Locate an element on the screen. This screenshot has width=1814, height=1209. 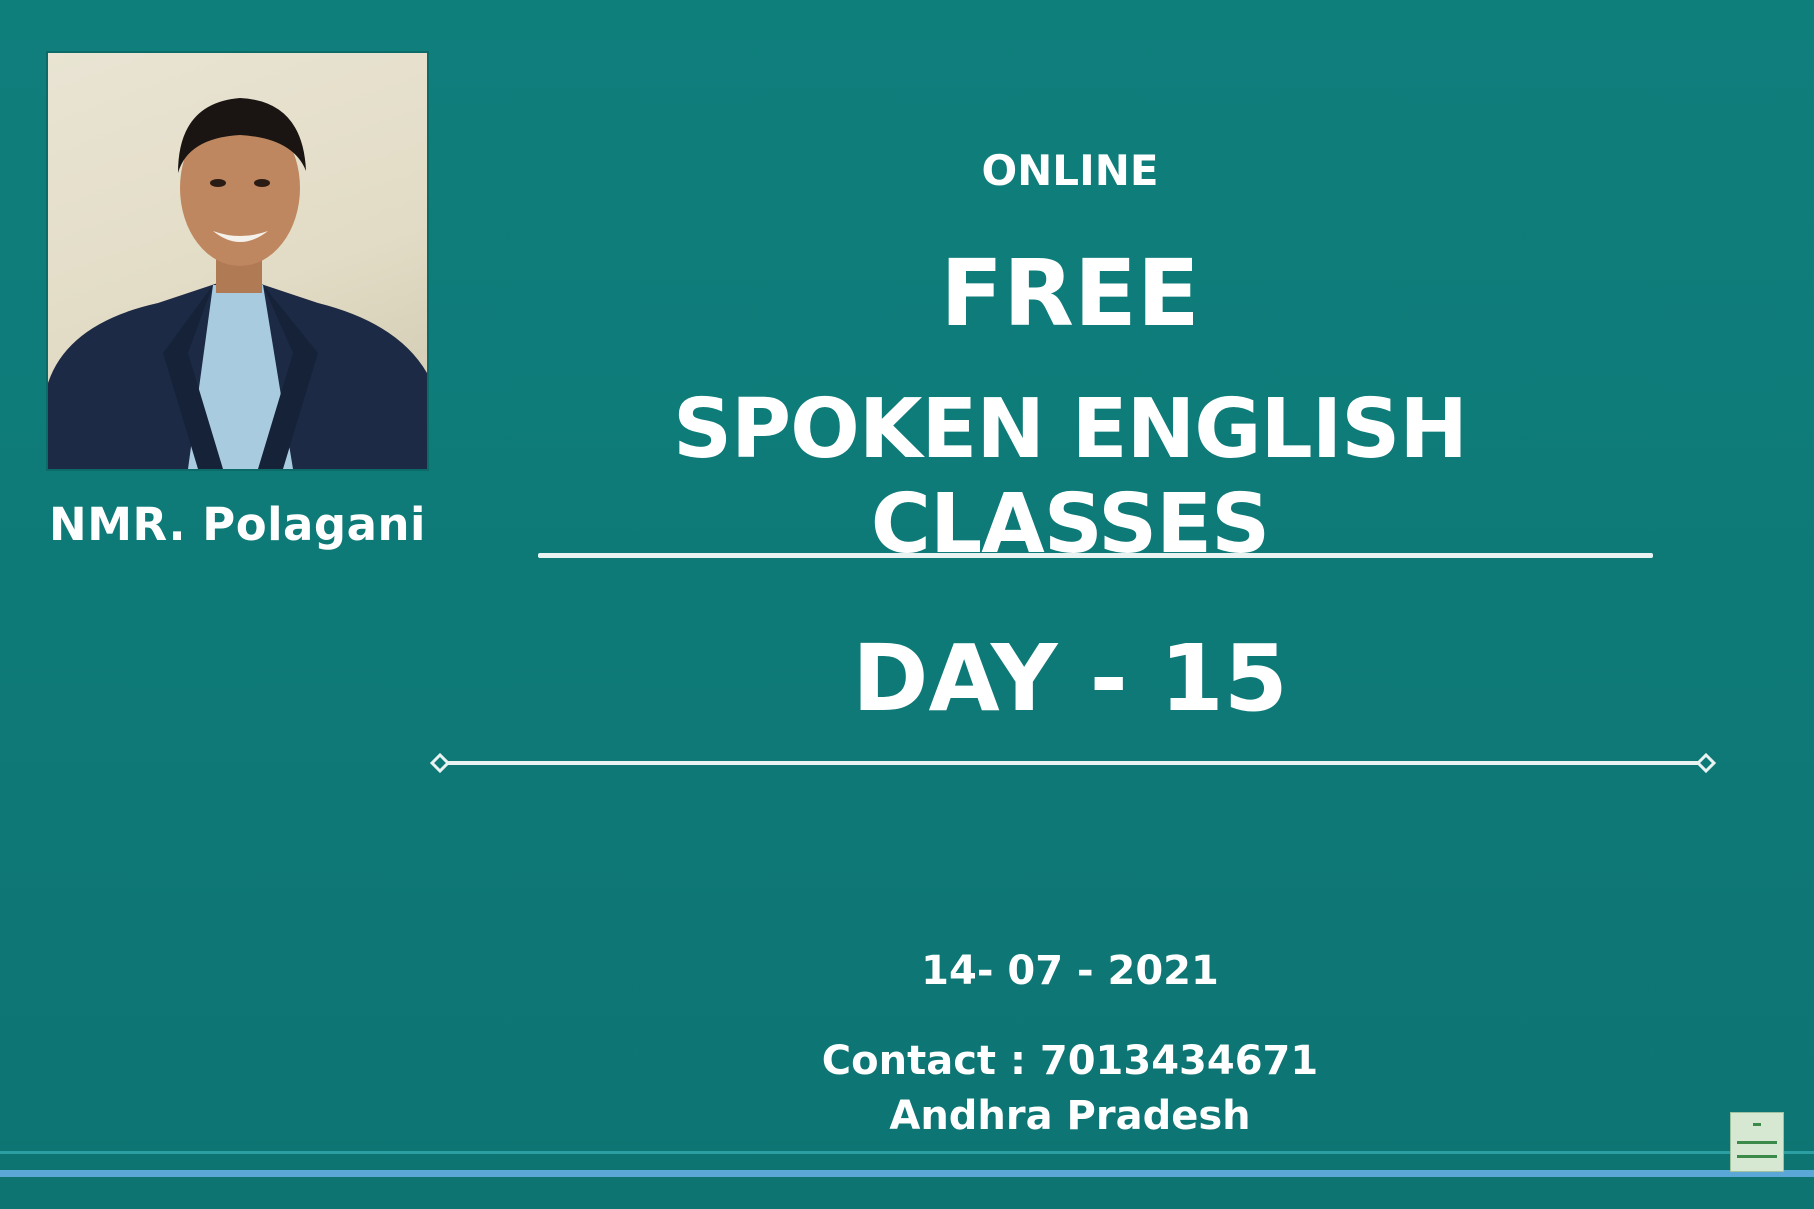
online-label: ONLINE is located at coordinates (1070, 170).